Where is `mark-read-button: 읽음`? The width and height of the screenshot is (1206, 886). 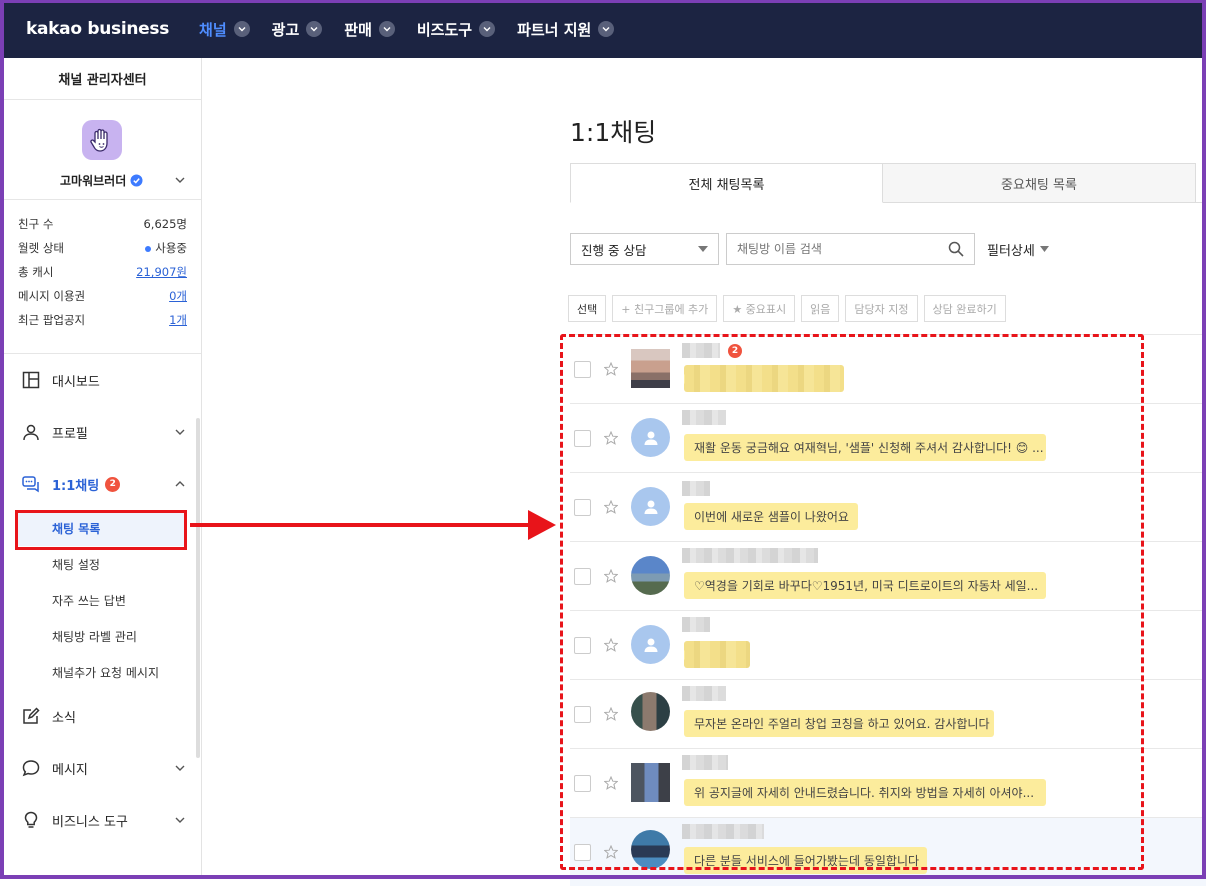 mark-read-button: 읽음 is located at coordinates (820, 308).